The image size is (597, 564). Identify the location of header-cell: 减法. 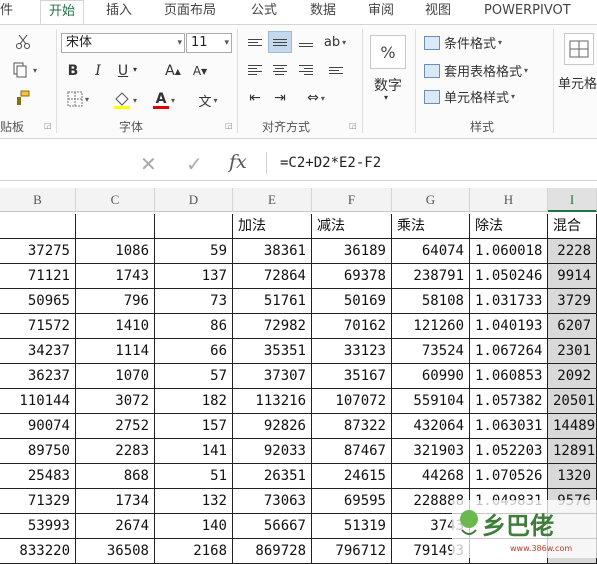
(352, 226).